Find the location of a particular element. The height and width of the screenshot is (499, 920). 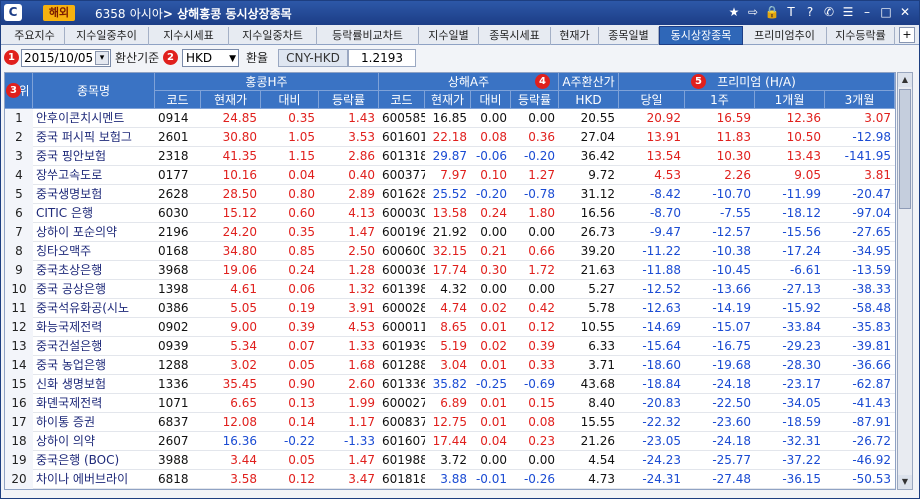

premium-3month-cell: -35.83 is located at coordinates (871, 327).